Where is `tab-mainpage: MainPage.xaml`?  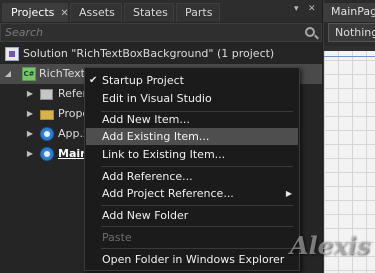
tab-mainpage: MainPage.xaml is located at coordinates (349, 12).